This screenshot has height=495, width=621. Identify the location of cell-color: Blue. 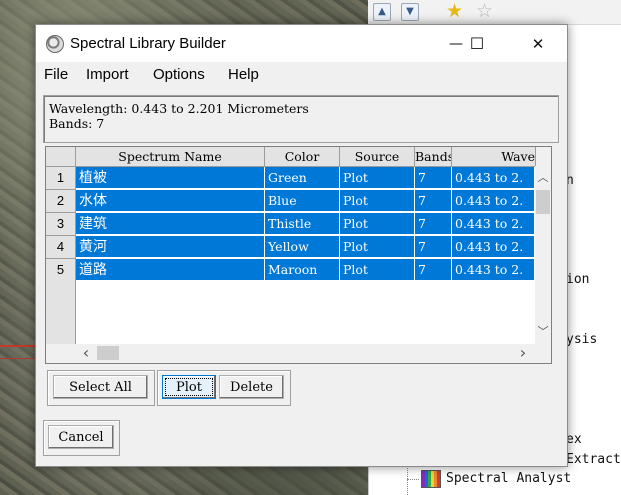
(302, 201).